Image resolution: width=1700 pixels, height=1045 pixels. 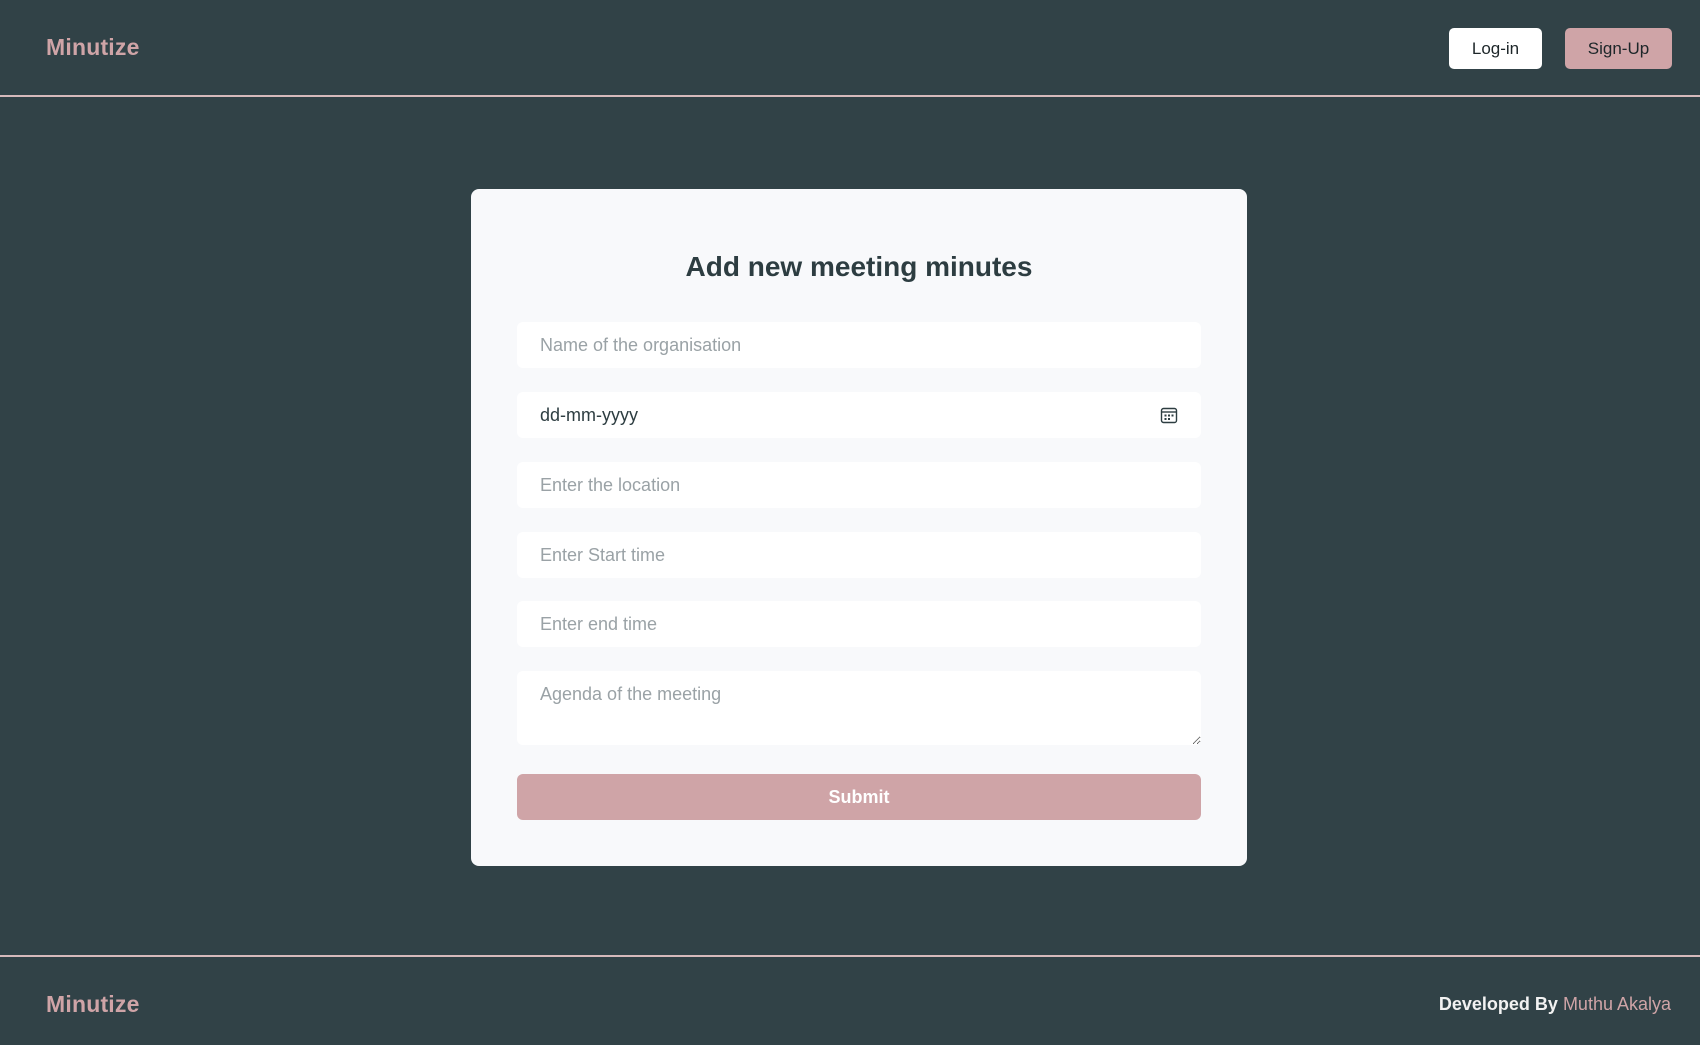 What do you see at coordinates (850, 48) in the screenshot?
I see `top-navbar: Minutize Log-in Sign-Up` at bounding box center [850, 48].